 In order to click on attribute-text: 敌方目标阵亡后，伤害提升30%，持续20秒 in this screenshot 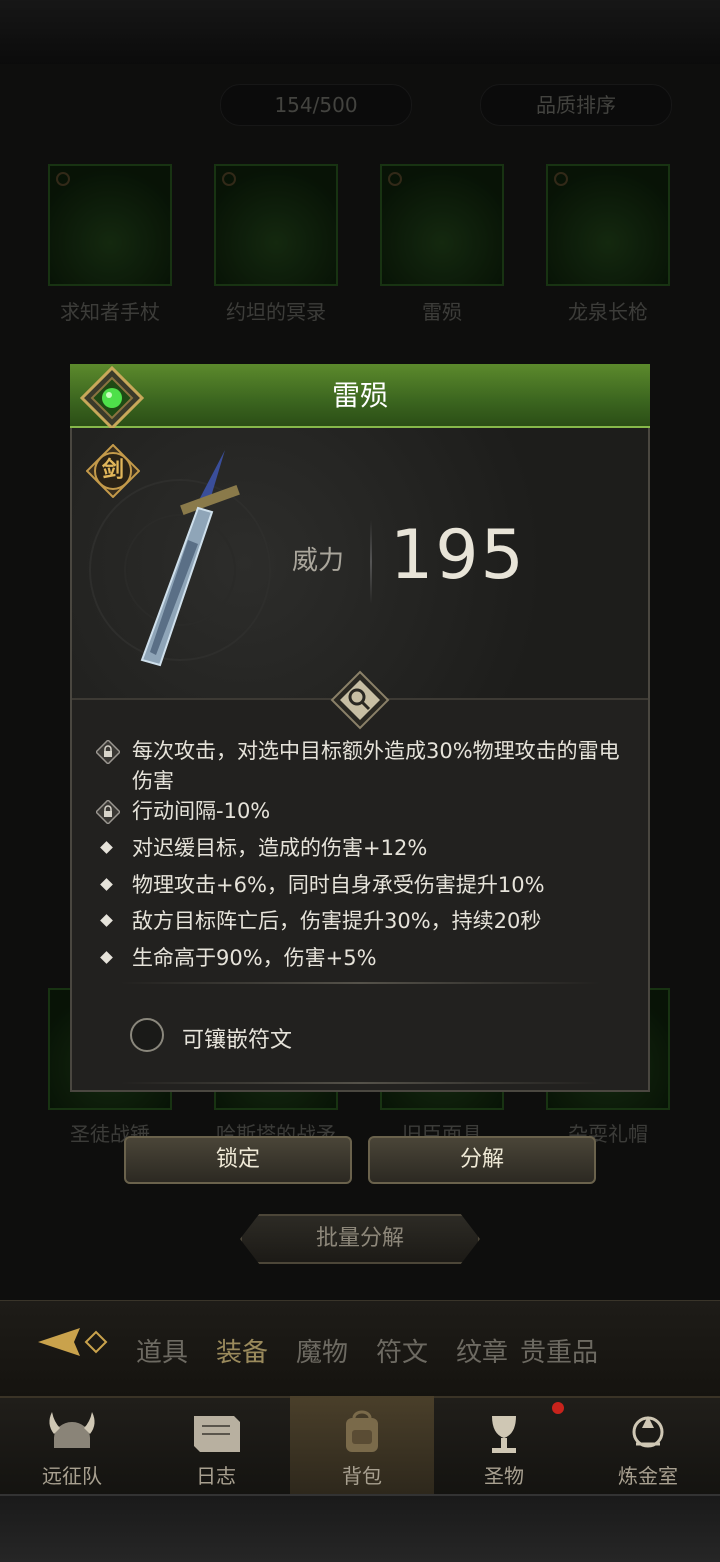, I will do `click(337, 921)`.